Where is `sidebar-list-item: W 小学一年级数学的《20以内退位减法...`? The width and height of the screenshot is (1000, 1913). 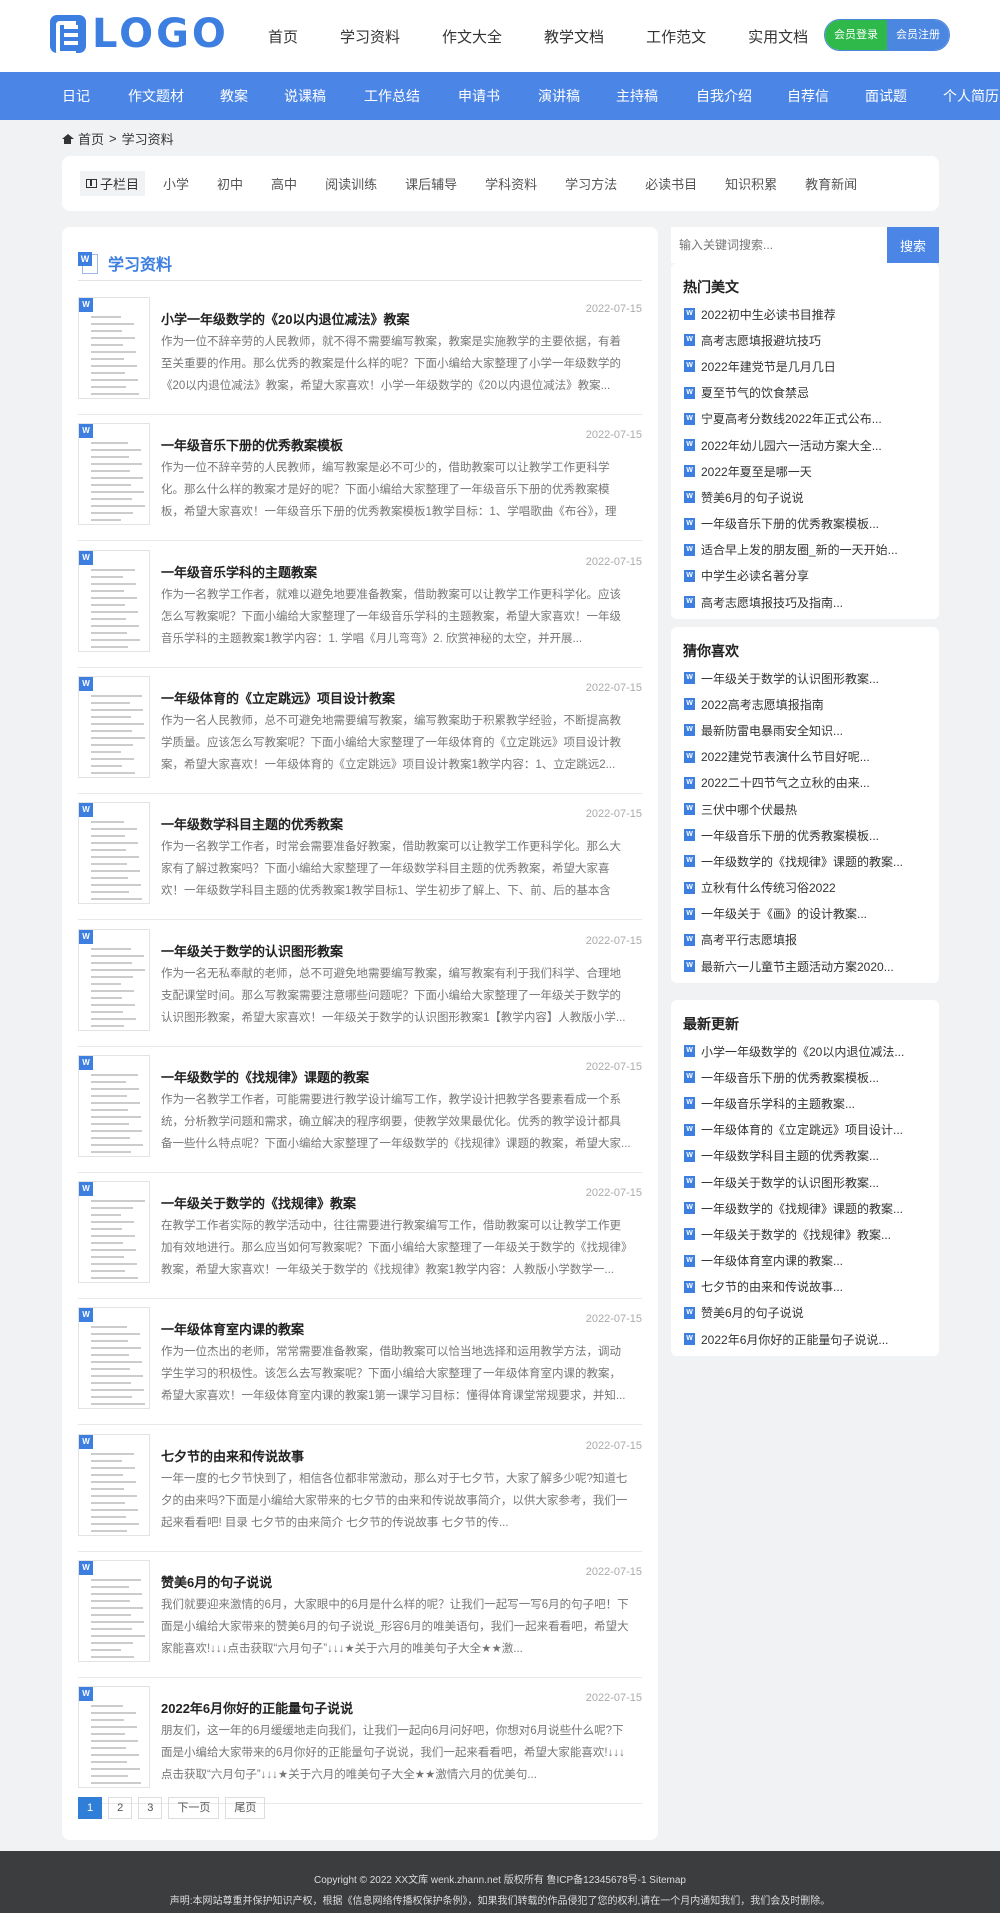
sidebar-list-item: W 小学一年级数学的《20以内退位减法... is located at coordinates (807, 1051).